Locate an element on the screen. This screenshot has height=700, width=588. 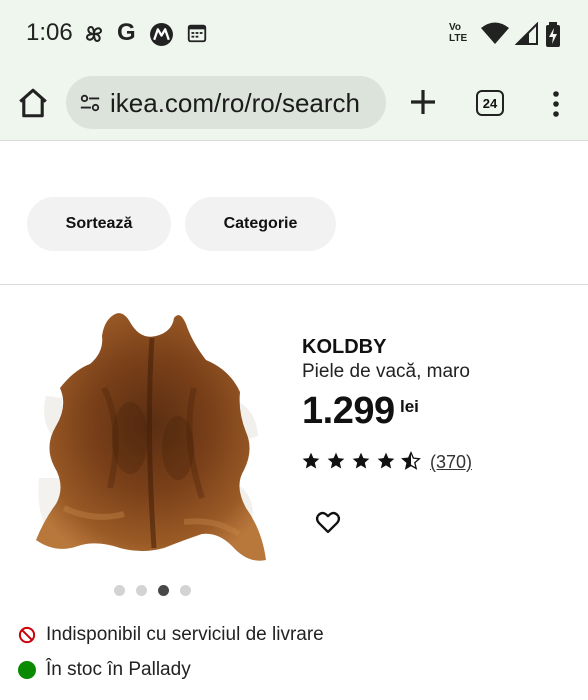
volte-top-label: Vo is located at coordinates (455, 27).